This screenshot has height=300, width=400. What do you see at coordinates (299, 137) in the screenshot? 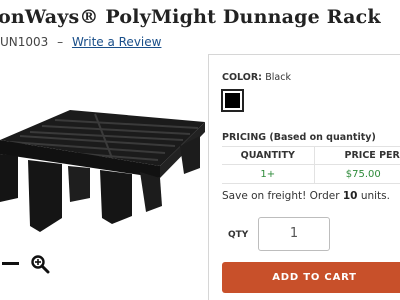
I see `pricing-label: PRICING (Based on quantity)` at bounding box center [299, 137].